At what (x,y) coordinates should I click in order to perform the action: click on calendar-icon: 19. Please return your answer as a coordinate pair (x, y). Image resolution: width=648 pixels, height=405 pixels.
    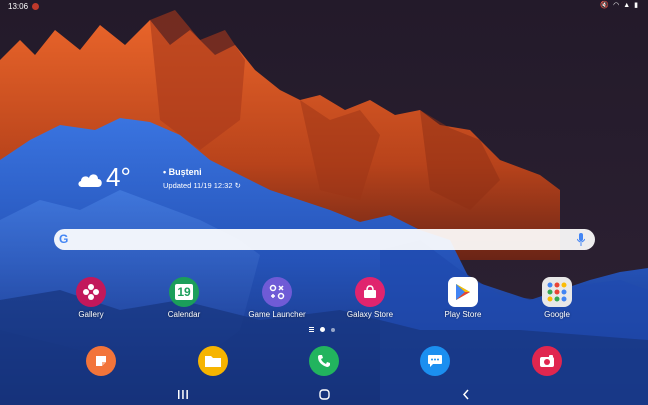
    Looking at the image, I should click on (184, 292).